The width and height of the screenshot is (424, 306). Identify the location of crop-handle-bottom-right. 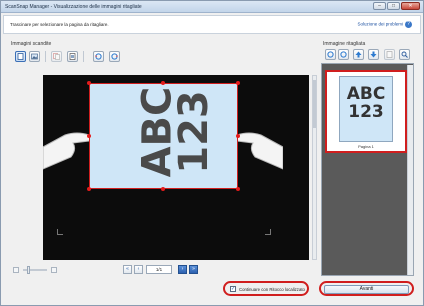
(238, 189).